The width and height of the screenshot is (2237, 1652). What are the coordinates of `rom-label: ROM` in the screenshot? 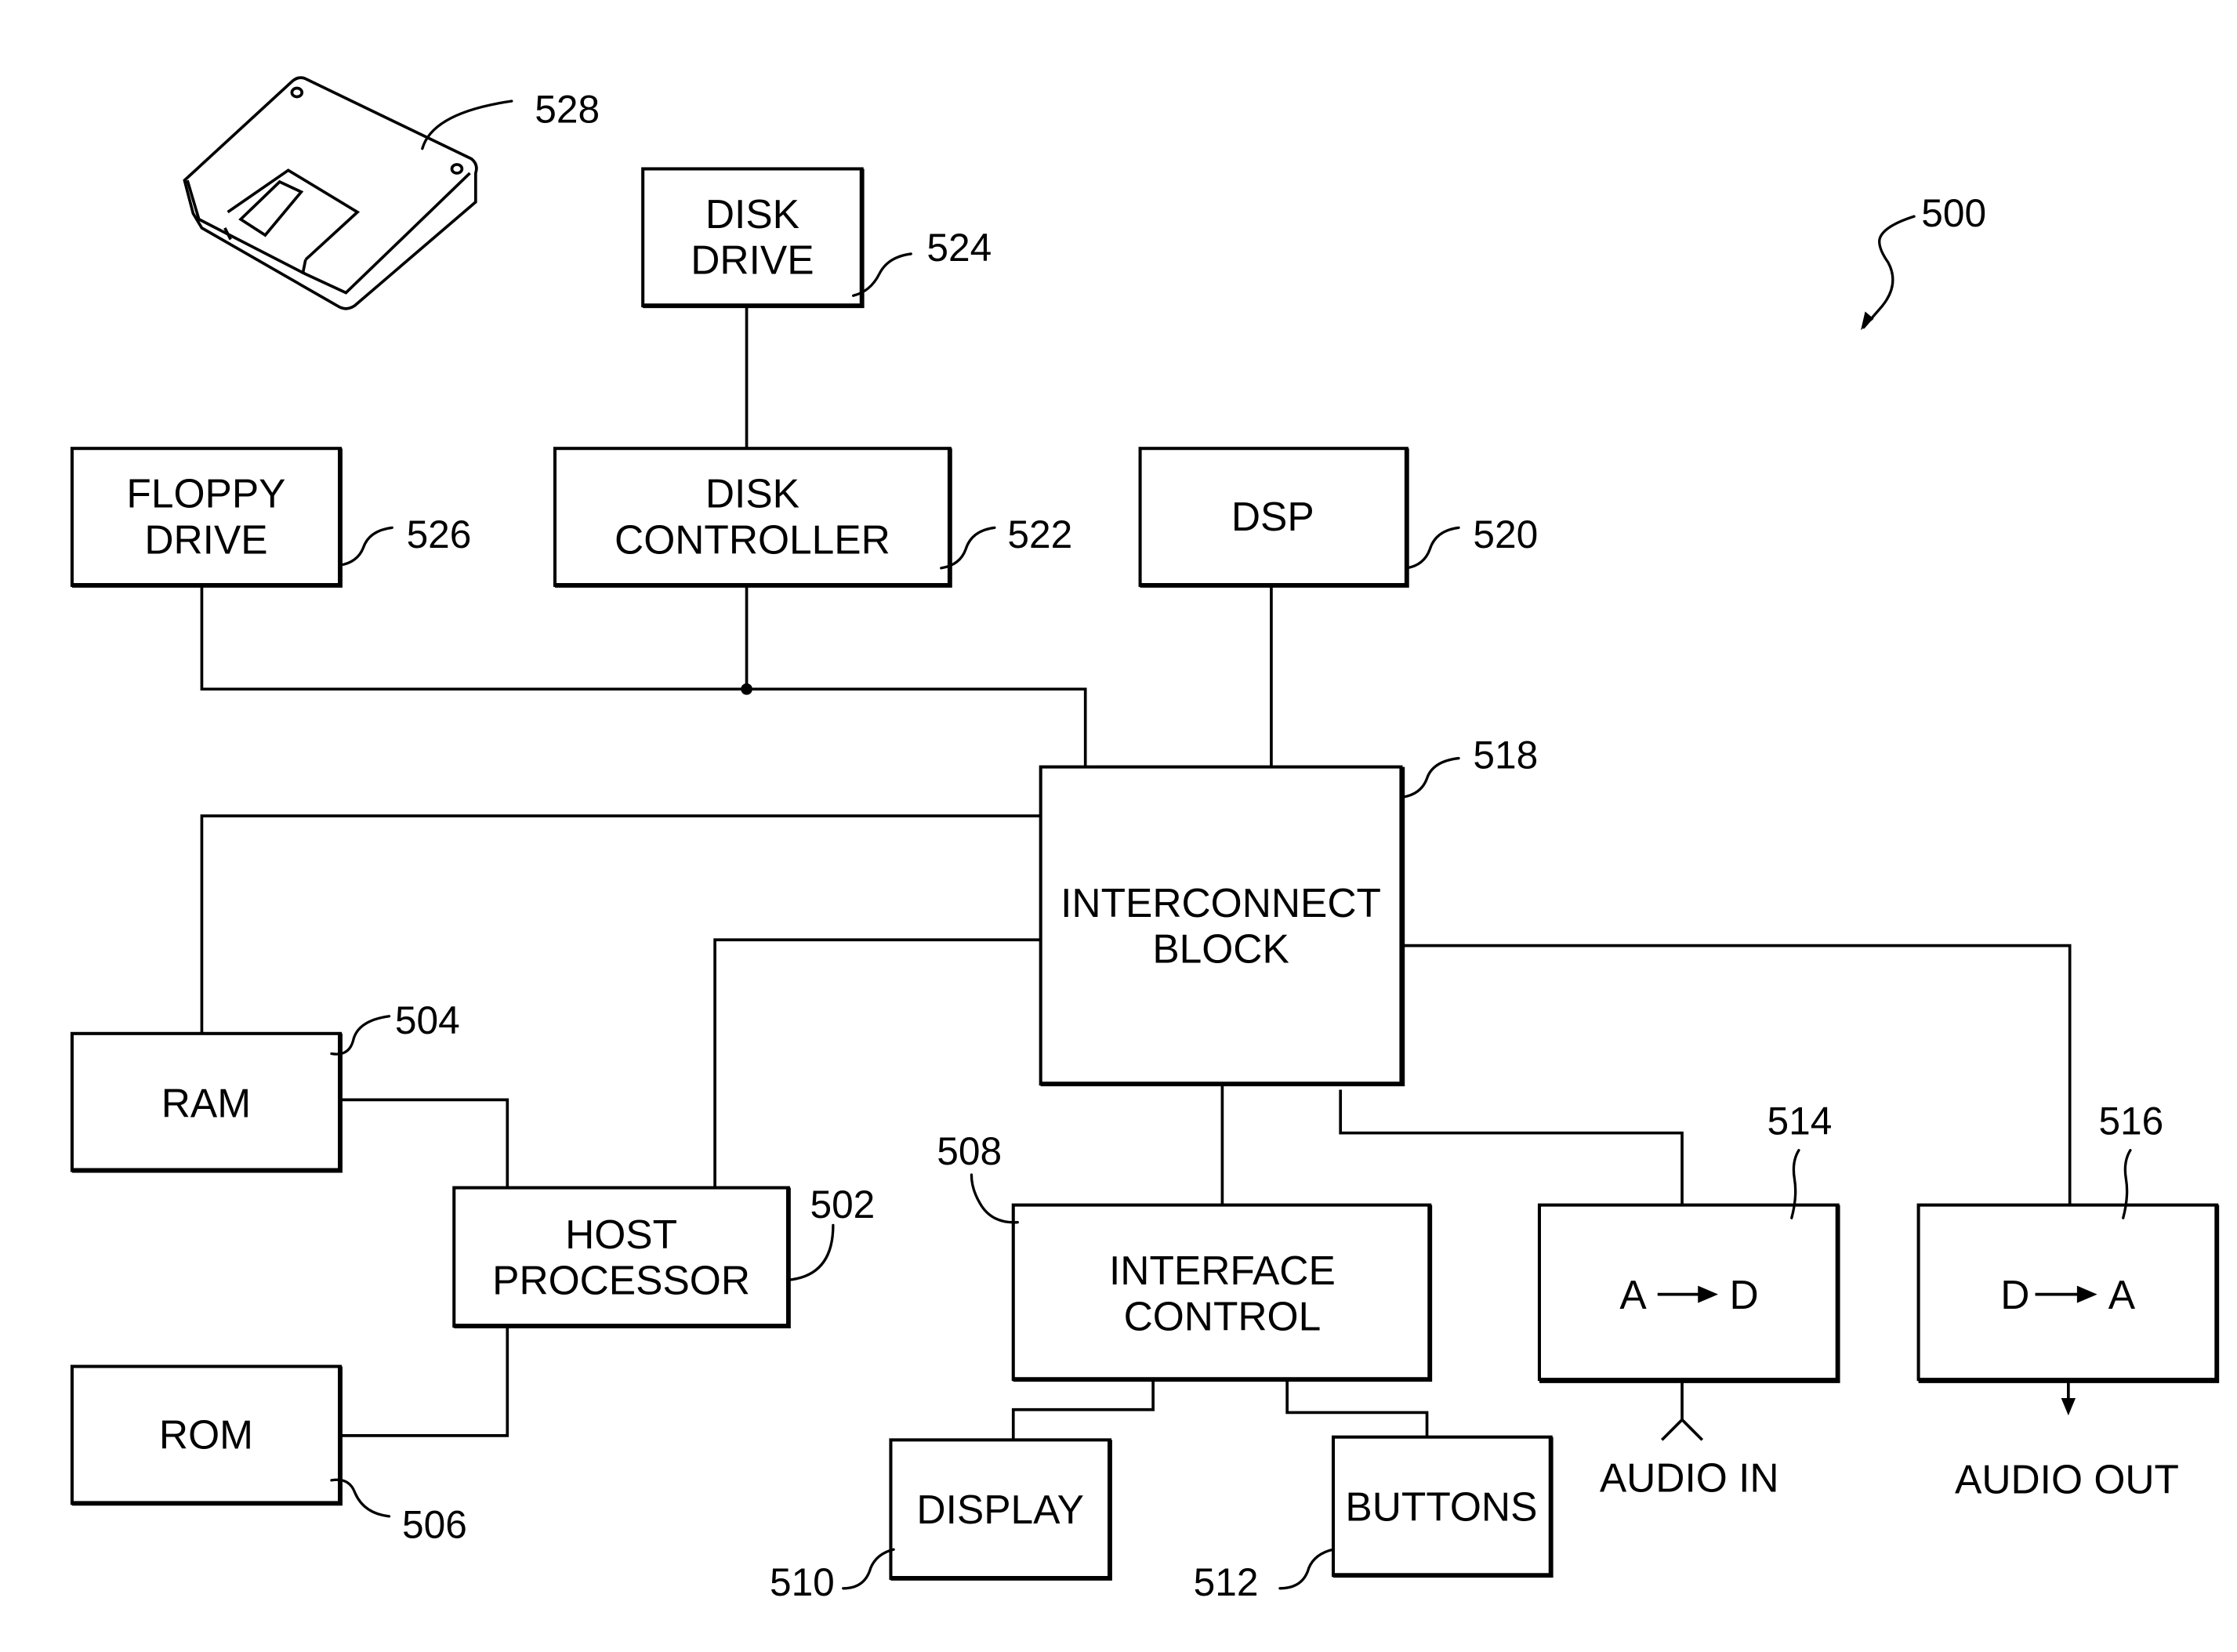 It's located at (206, 1434).